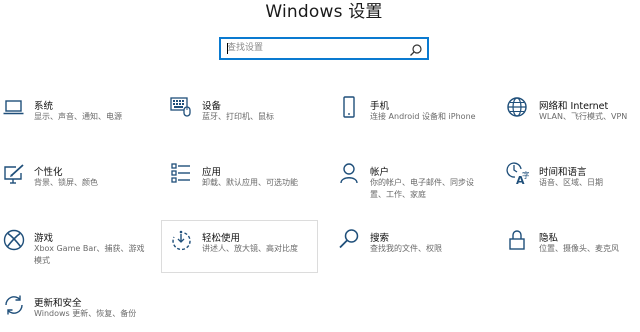 The image size is (640, 332). I want to click on phone-icon, so click(349, 107).